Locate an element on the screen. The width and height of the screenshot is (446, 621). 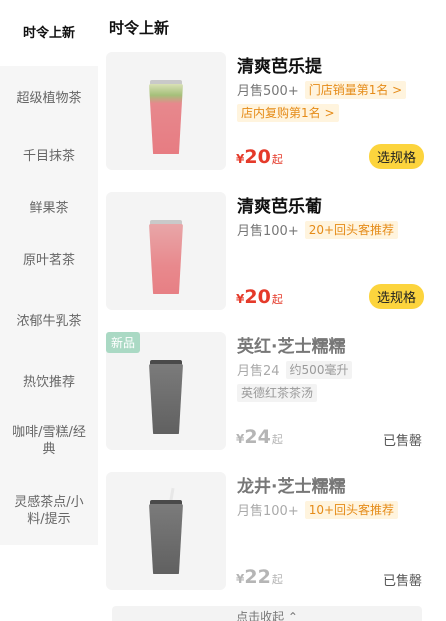
sidebar-item-coffee: 咖啡/雪糕/经典 is located at coordinates (49, 441).